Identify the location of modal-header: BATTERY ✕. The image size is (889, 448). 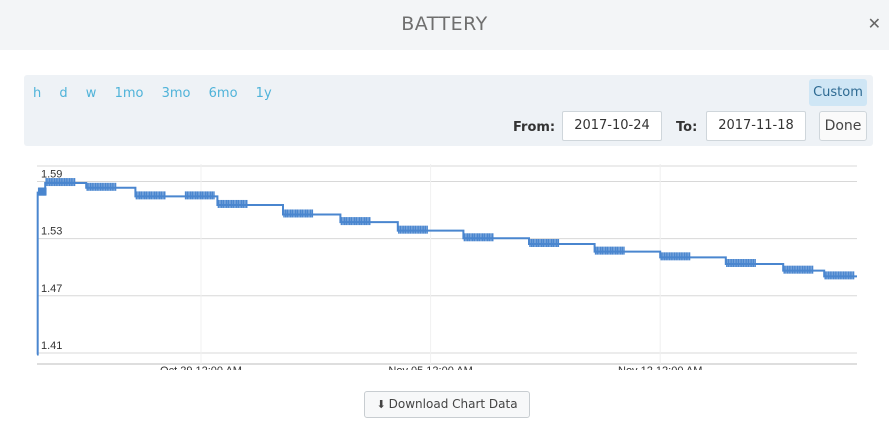
(444, 25).